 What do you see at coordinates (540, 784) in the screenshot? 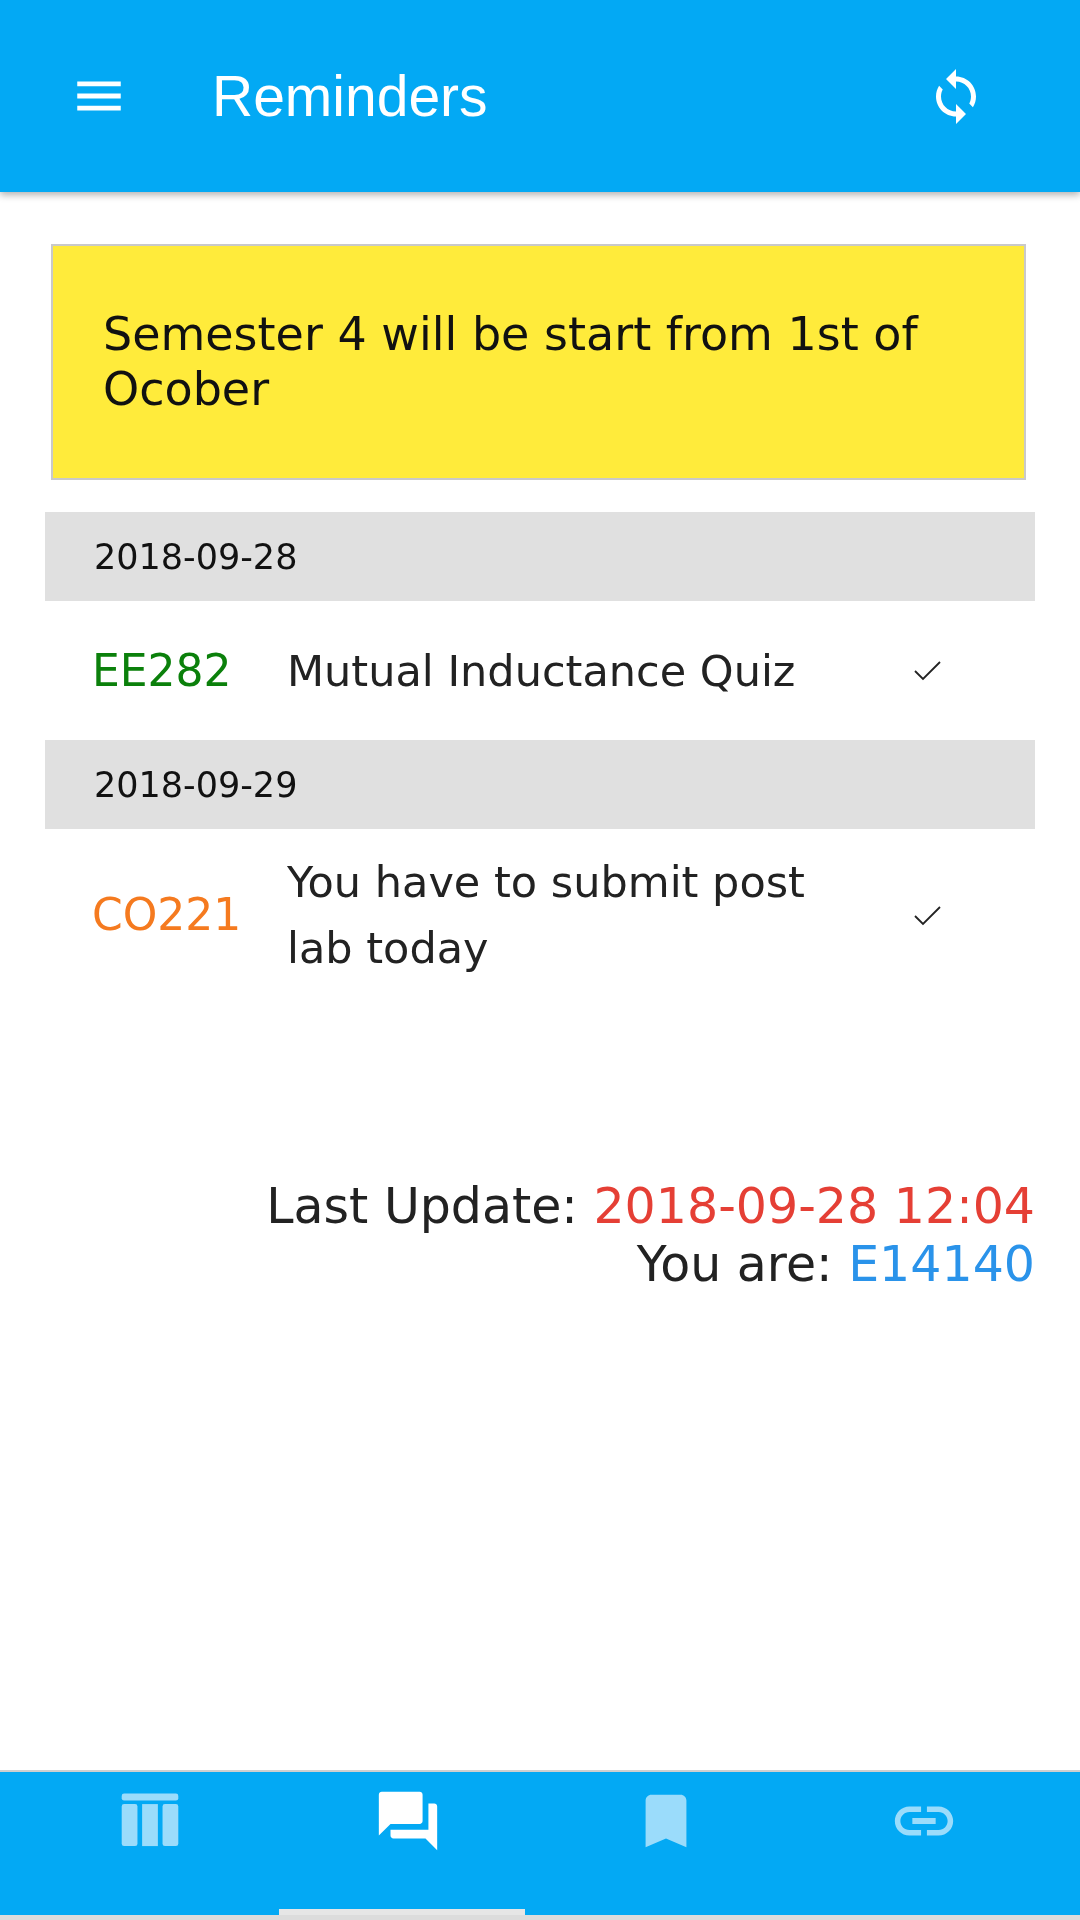
I see `date-header: 2018-09-29` at bounding box center [540, 784].